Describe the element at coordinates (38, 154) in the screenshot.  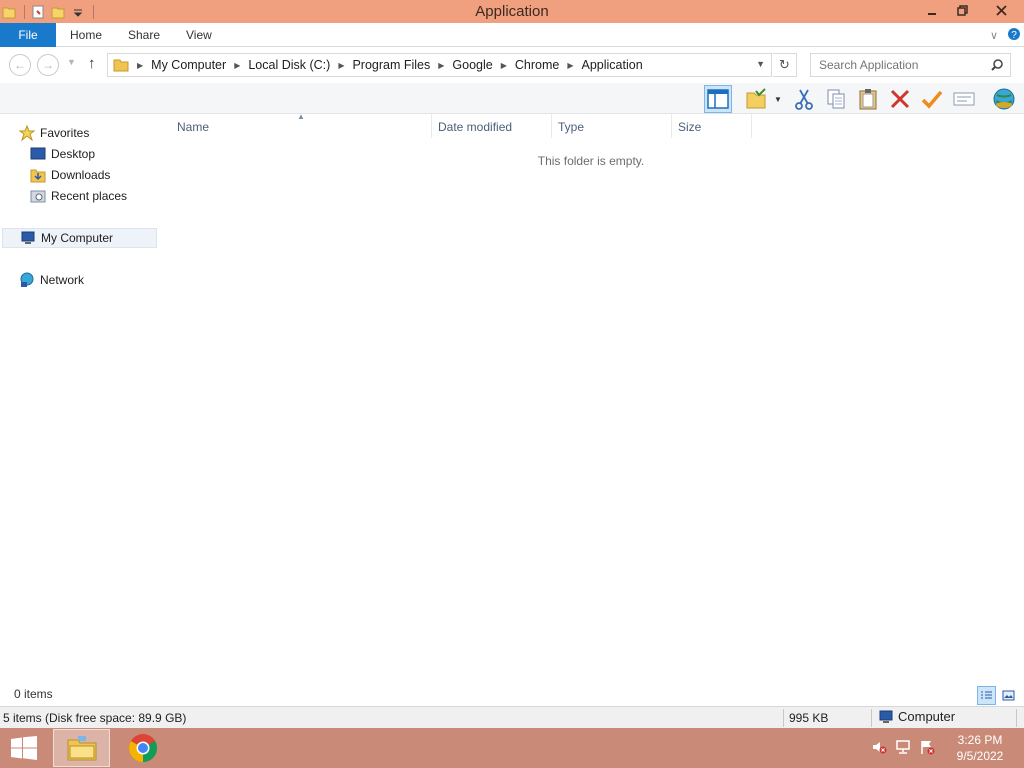
I see `desktop-icon` at that location.